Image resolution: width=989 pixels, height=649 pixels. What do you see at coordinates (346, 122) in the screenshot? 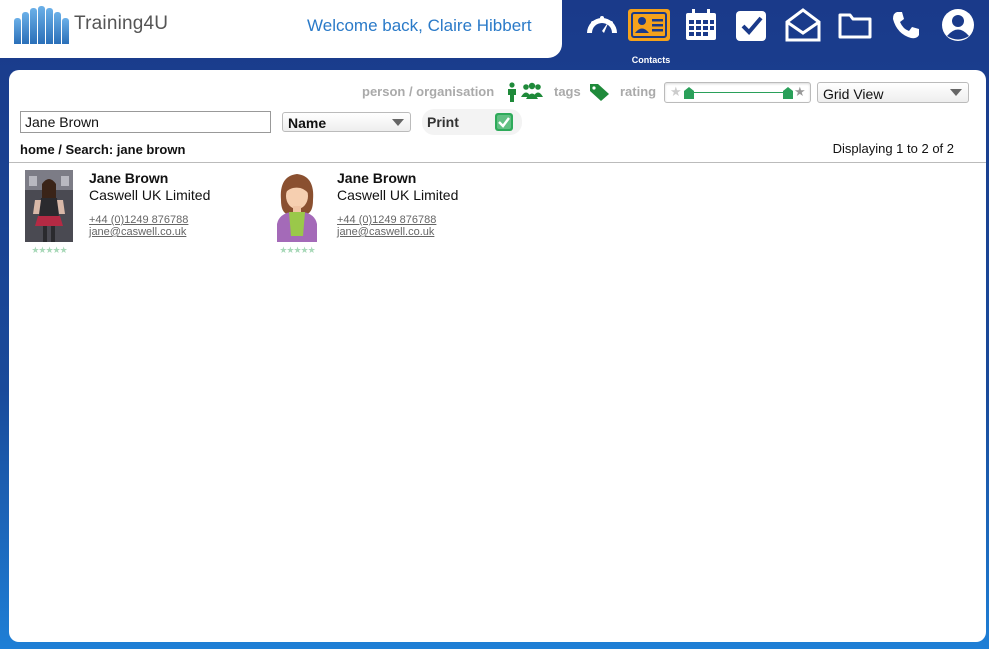
I see `search-field-select: Name` at bounding box center [346, 122].